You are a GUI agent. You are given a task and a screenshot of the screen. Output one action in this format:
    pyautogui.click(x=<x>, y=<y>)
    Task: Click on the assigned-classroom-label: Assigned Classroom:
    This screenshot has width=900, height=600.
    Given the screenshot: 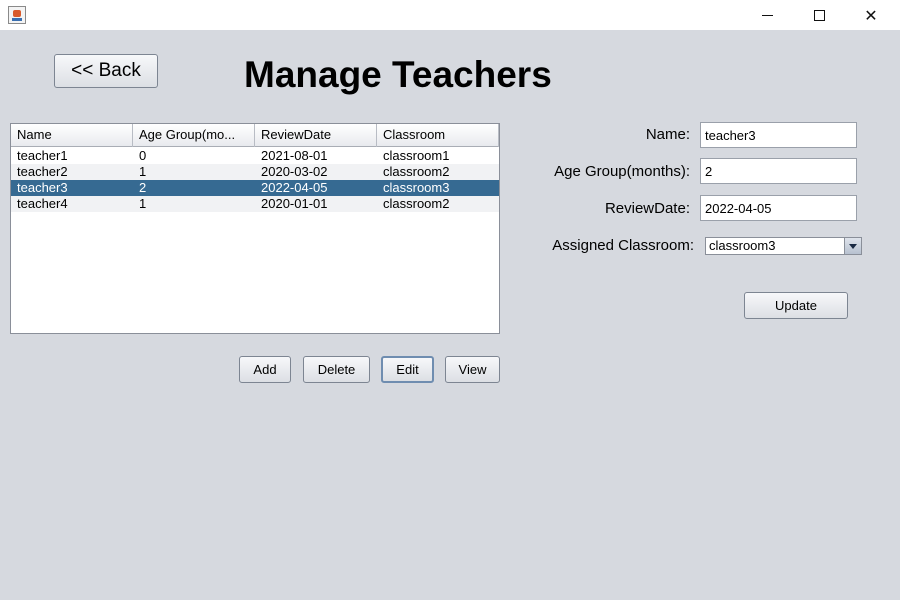 What is the action you would take?
    pyautogui.click(x=623, y=245)
    